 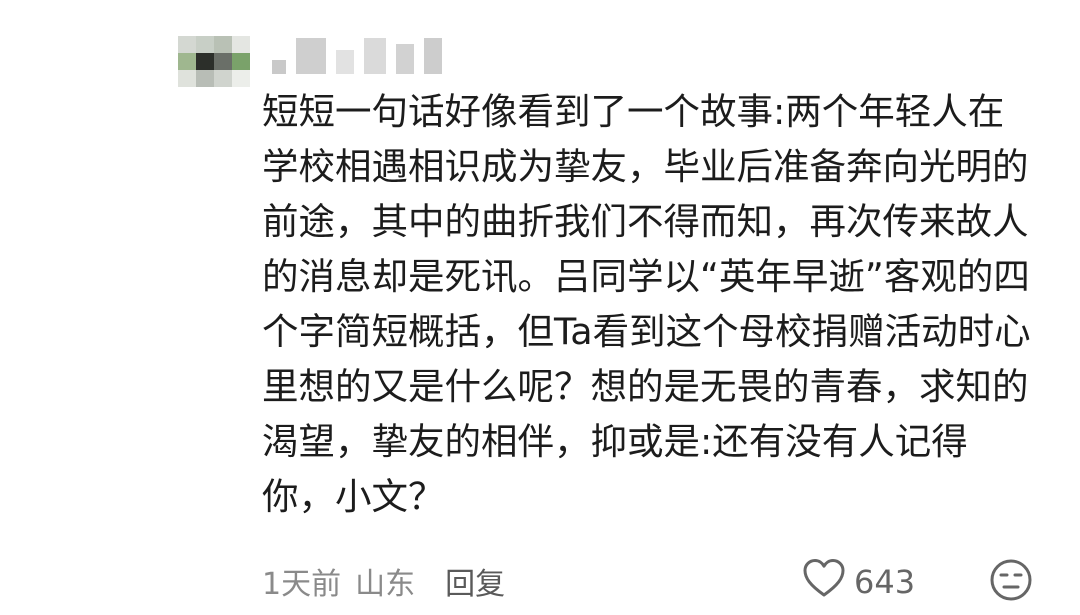 I want to click on username-blurred, so click(x=362, y=54).